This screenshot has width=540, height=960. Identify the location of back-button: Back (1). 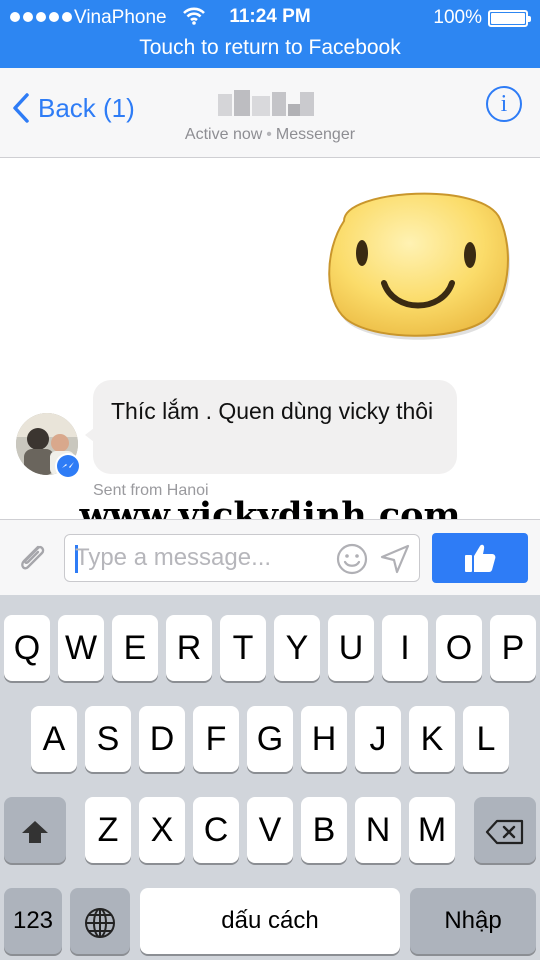
(73, 108).